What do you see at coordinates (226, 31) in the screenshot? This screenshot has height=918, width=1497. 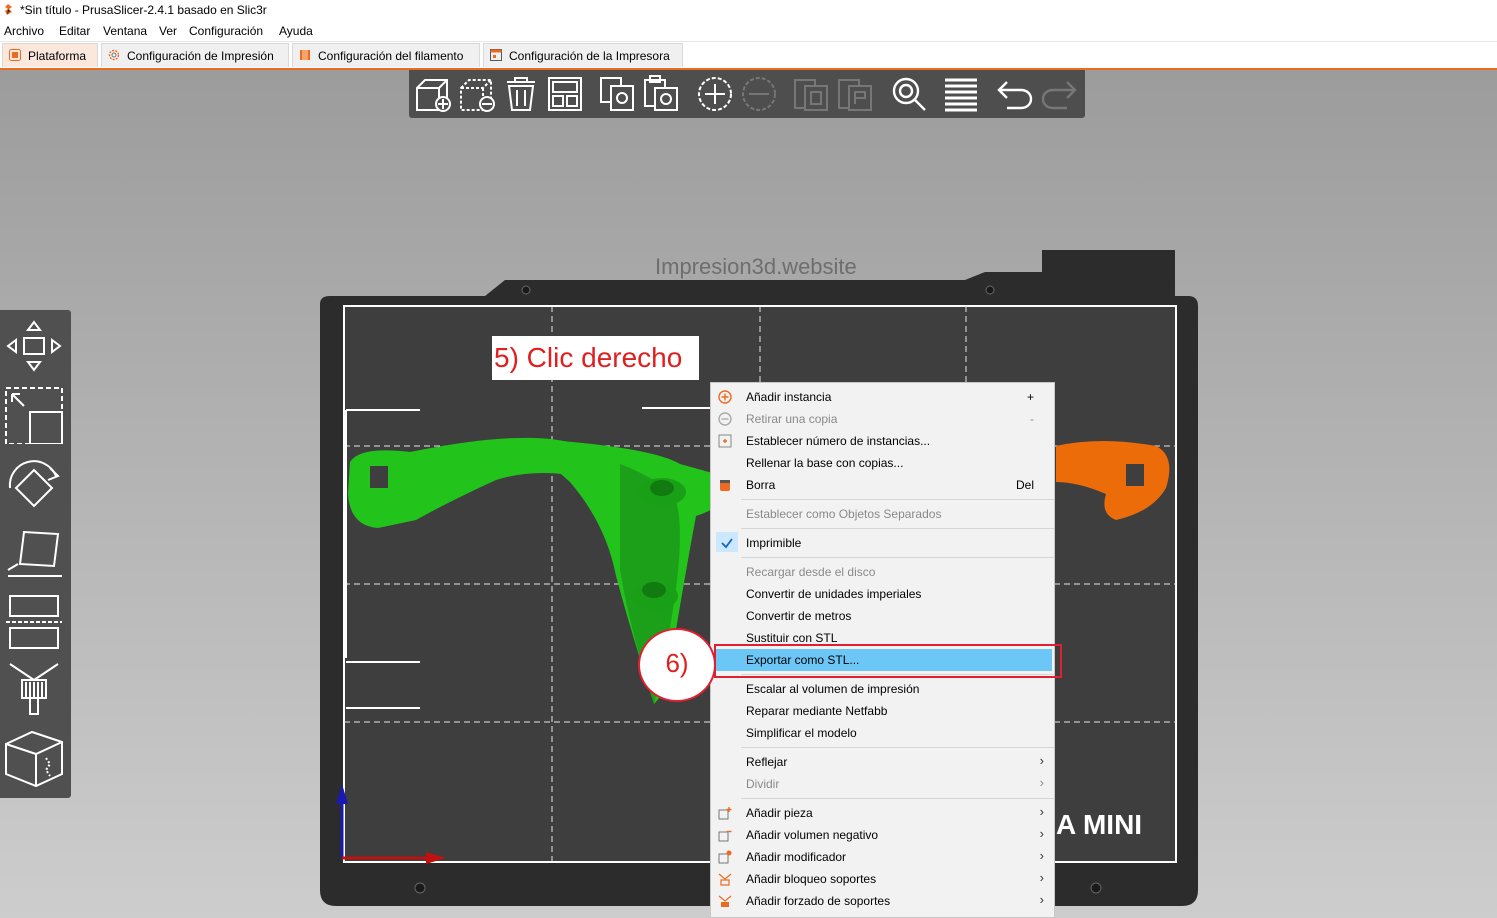 I see `menu-configuracion: Configuración` at bounding box center [226, 31].